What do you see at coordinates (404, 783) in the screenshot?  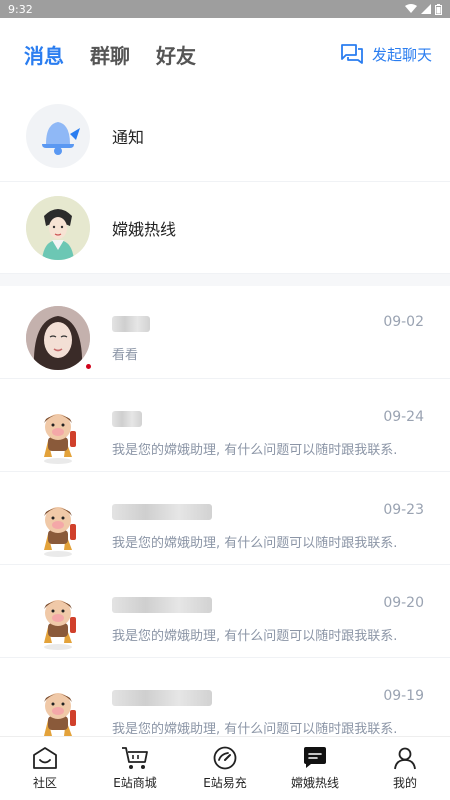 I see `nav-label: 我的` at bounding box center [404, 783].